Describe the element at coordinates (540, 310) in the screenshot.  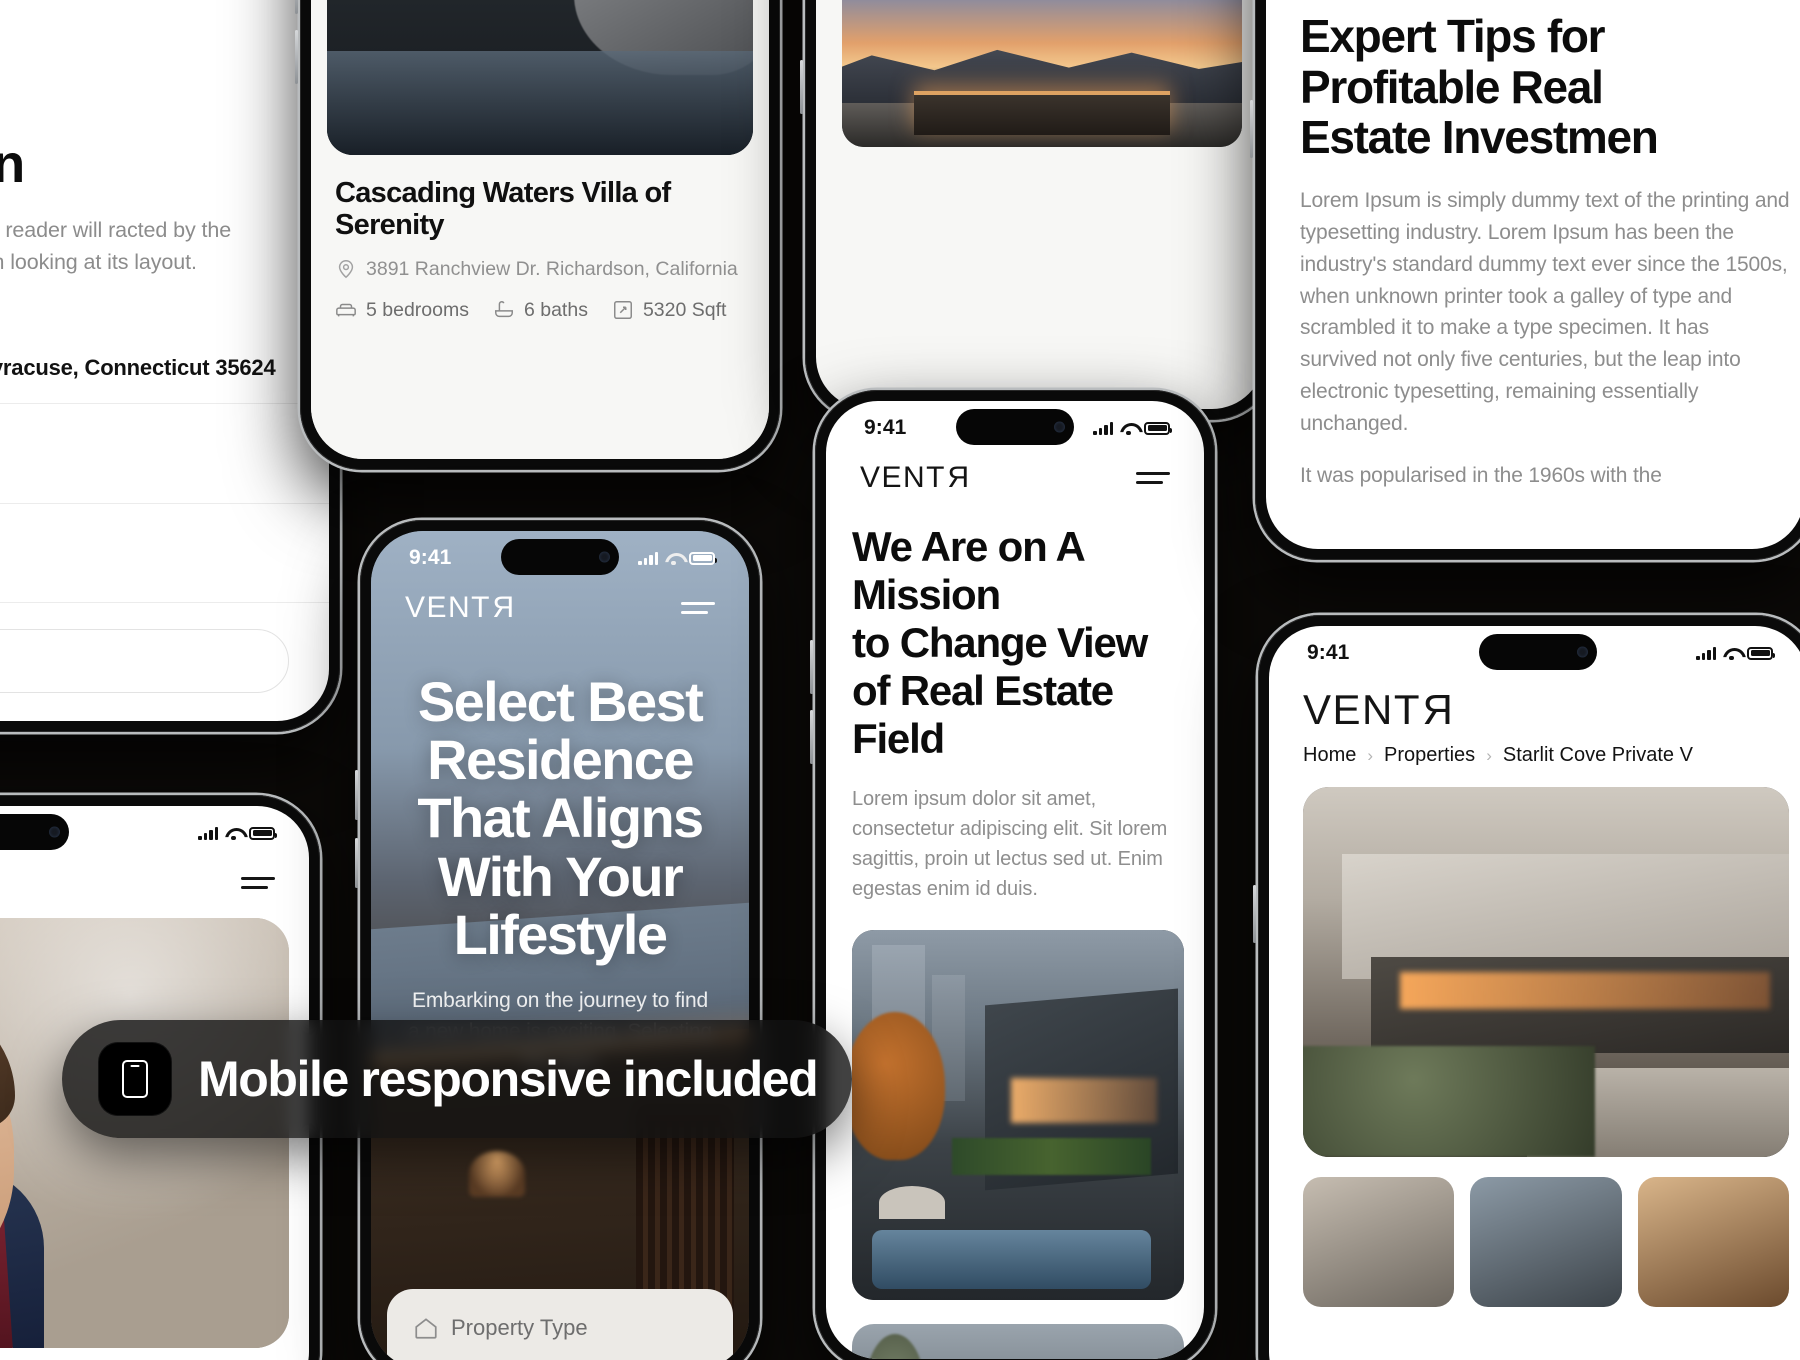
I see `feature-baths: 6 baths` at that location.